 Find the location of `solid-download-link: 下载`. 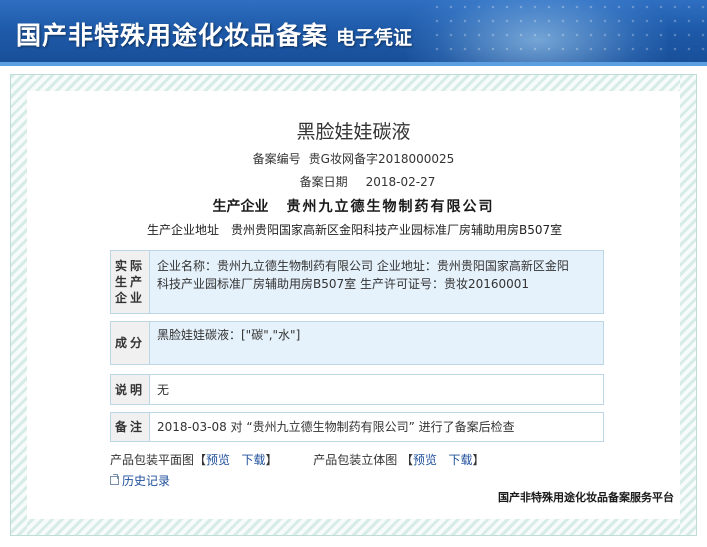

solid-download-link: 下载 is located at coordinates (461, 460).